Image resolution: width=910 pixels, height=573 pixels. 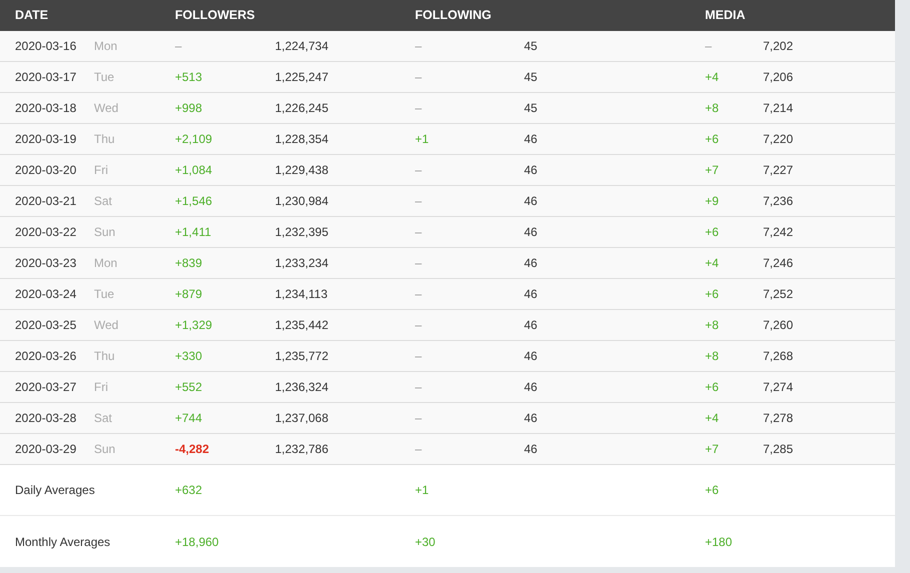 What do you see at coordinates (197, 541) in the screenshot?
I see `average-value: +18,960` at bounding box center [197, 541].